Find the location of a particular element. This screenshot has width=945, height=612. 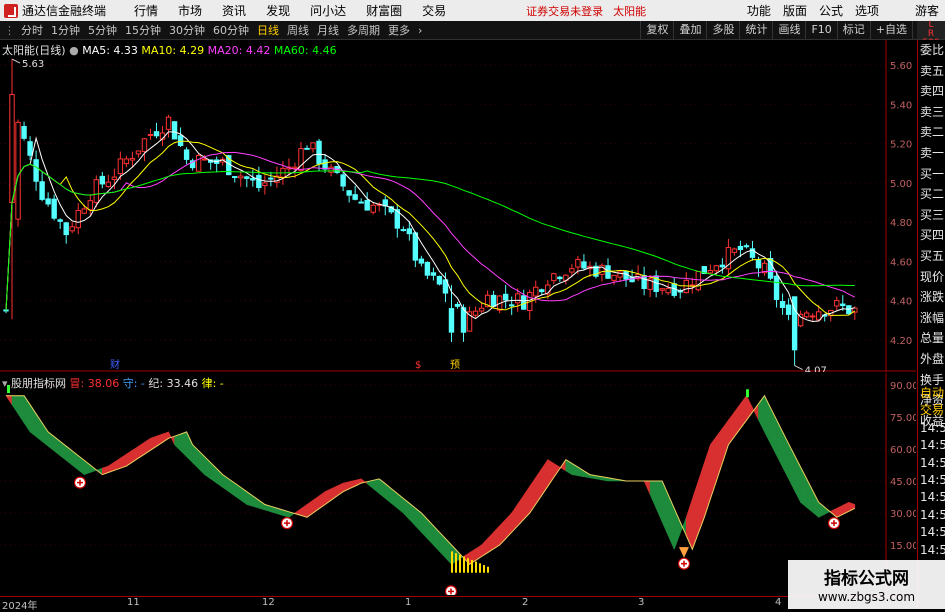

menu-wealth: 财富圈 is located at coordinates (384, 10).